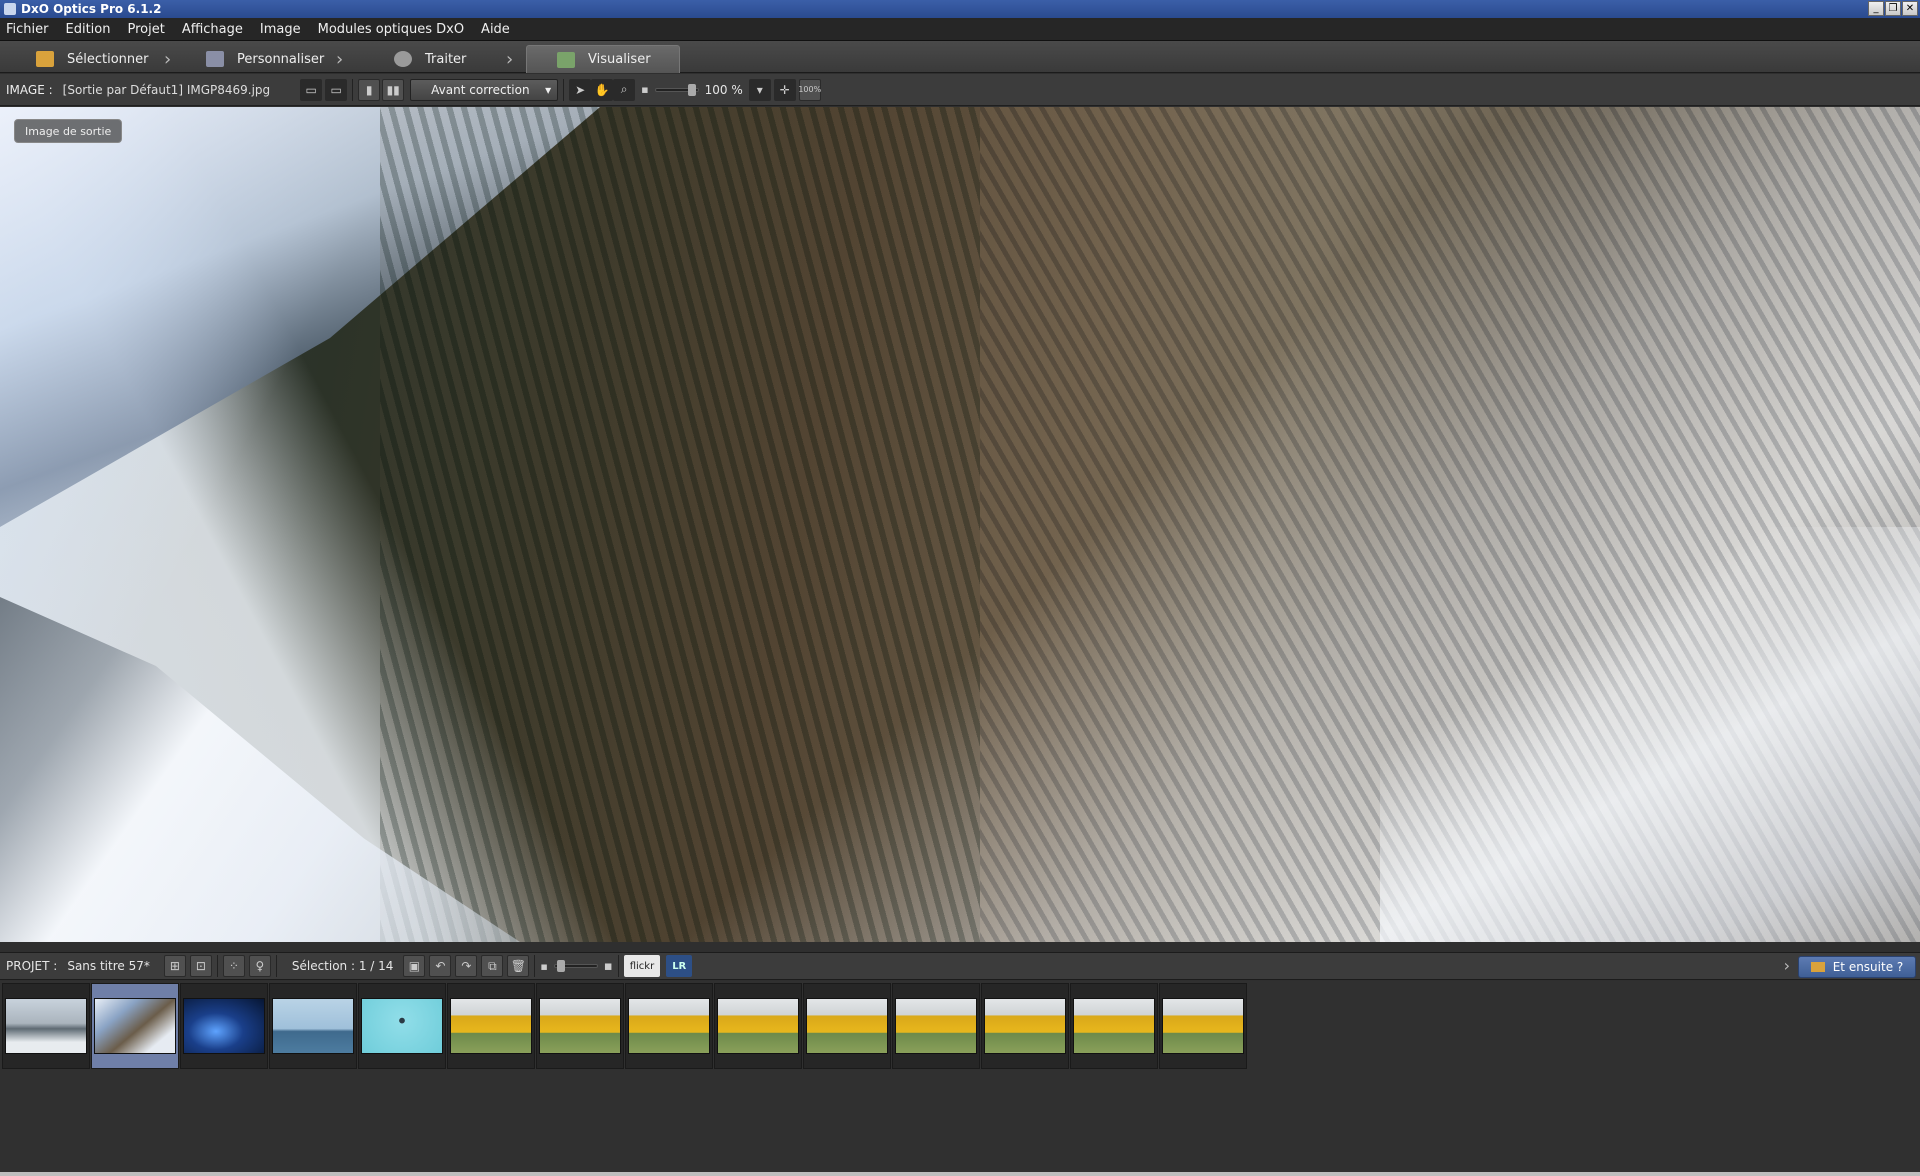  I want to click on window-title: DxO Optics Pro 6.1.2, so click(91, 9).